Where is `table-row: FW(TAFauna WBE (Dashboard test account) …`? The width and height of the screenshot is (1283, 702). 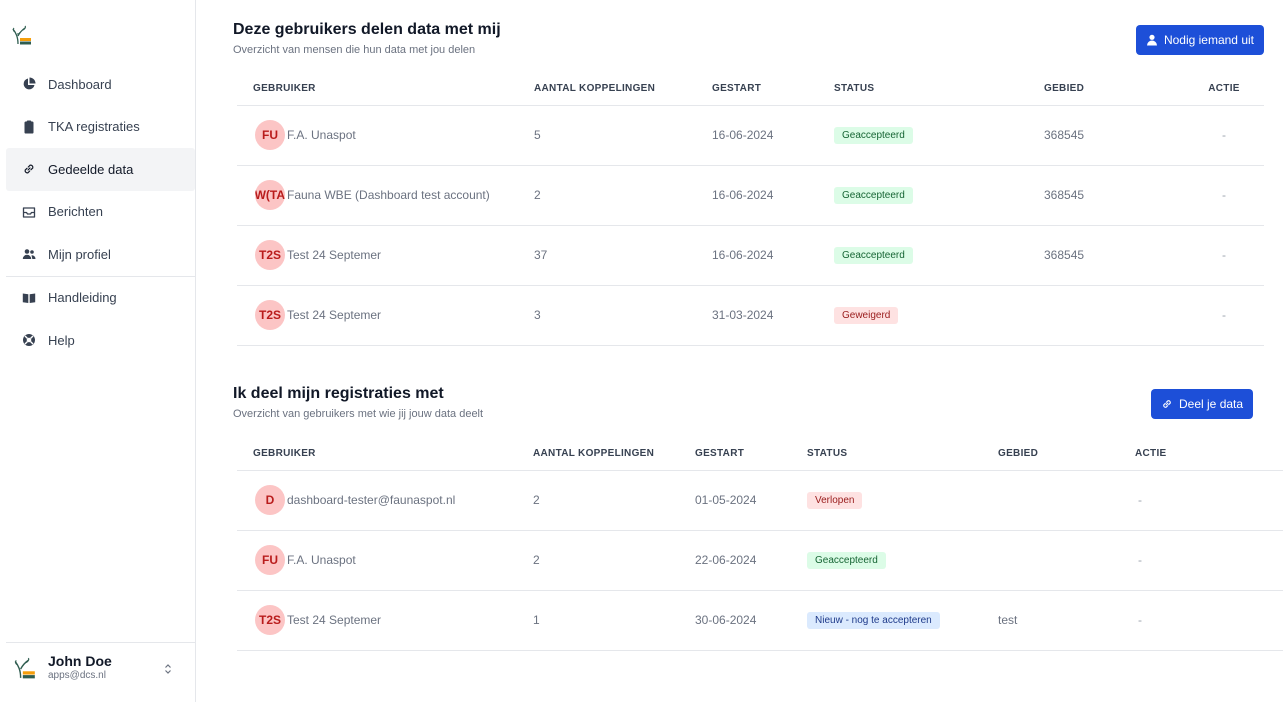
table-row: FW(TAFauna WBE (Dashboard test account) … is located at coordinates (750, 195).